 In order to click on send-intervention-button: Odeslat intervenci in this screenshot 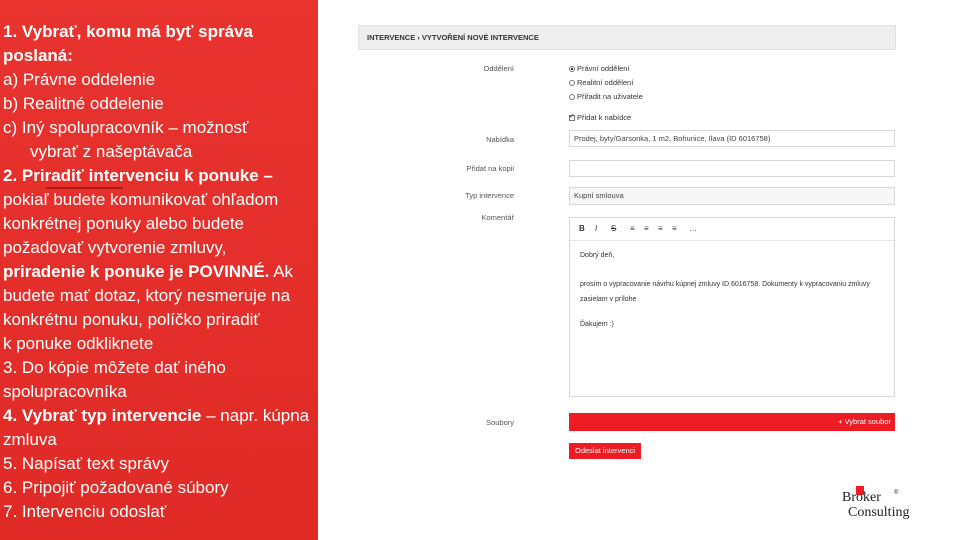, I will do `click(605, 451)`.